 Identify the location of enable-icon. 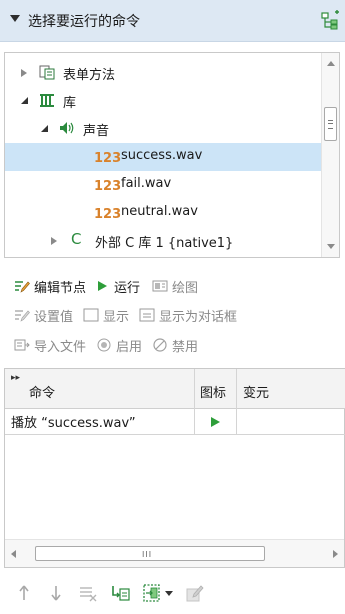
(104, 345).